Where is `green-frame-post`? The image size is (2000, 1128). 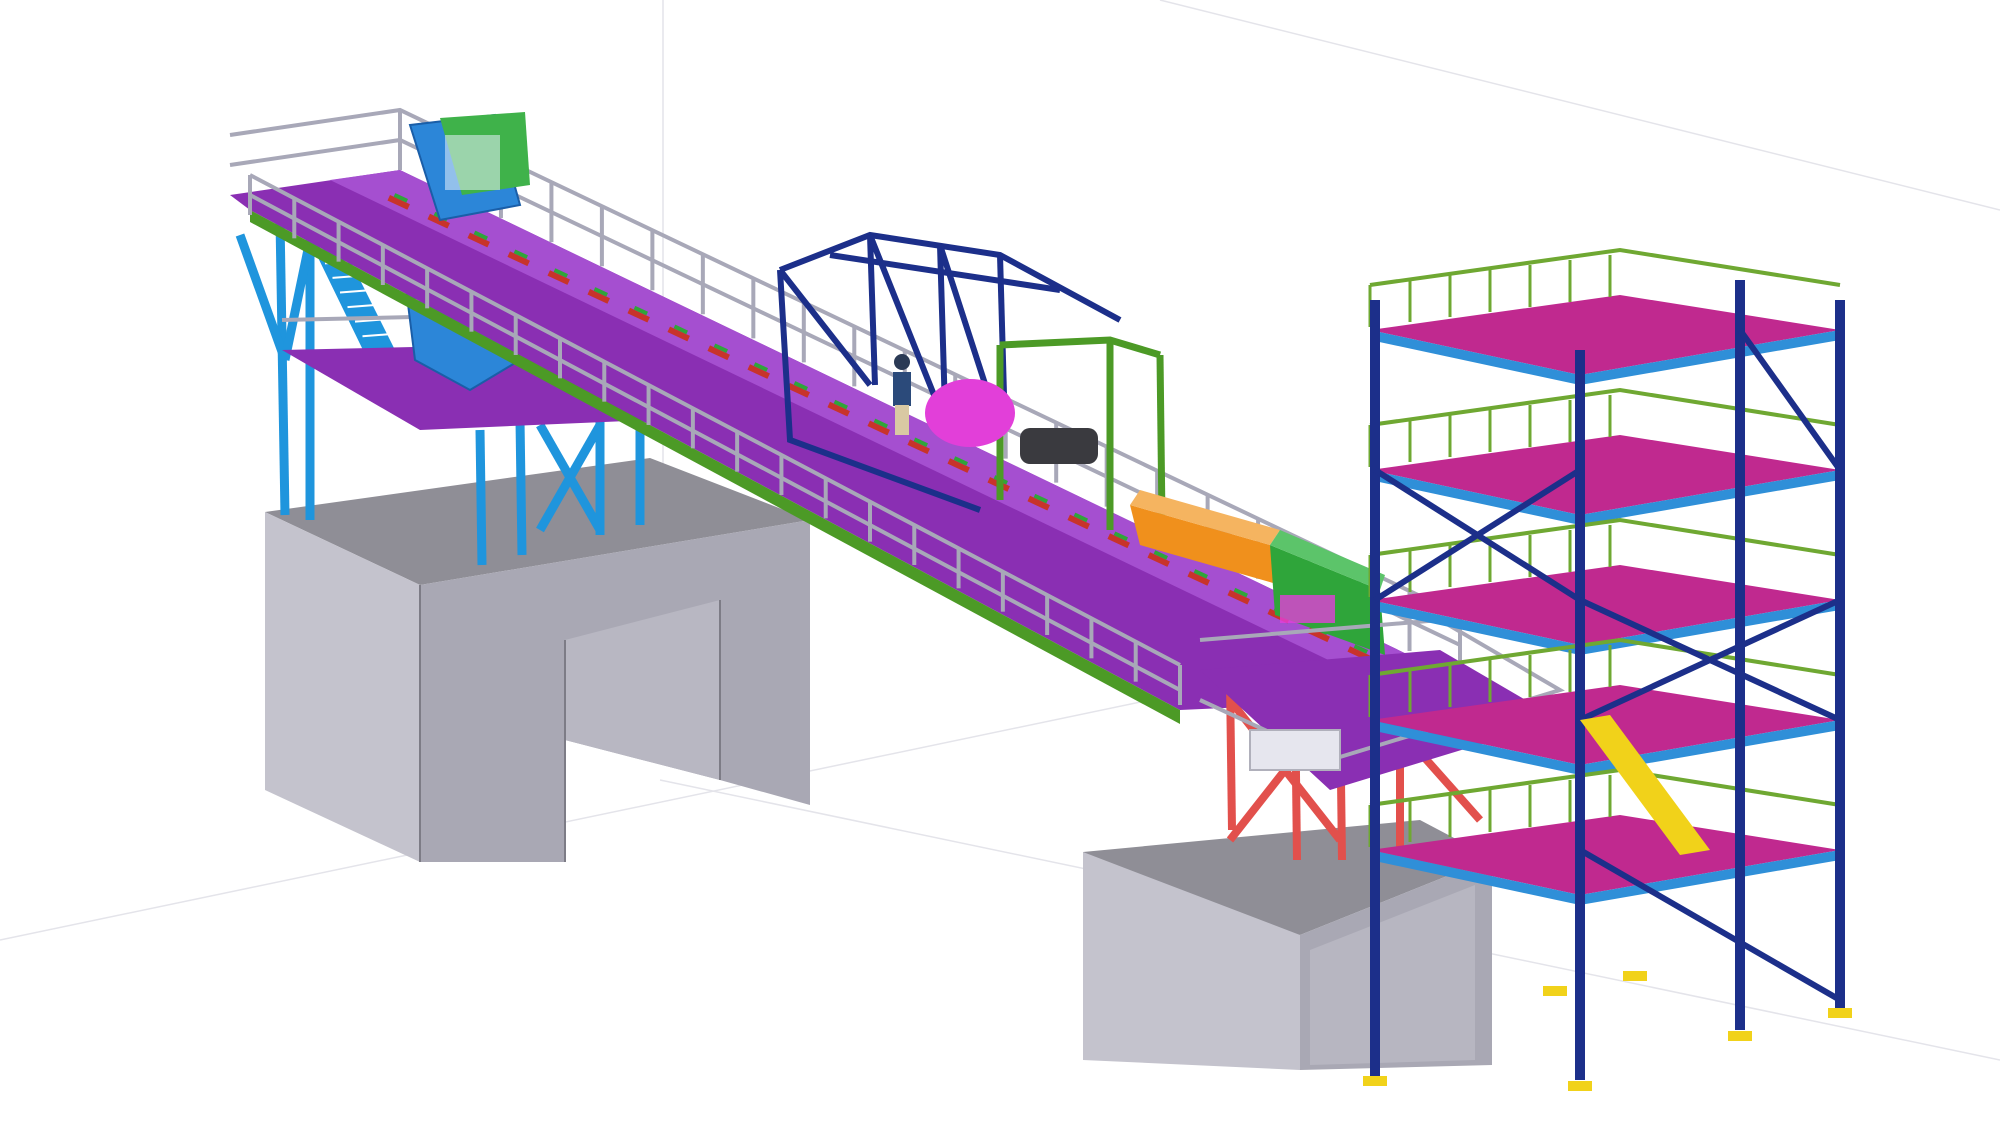 green-frame-post is located at coordinates (1161, 437).